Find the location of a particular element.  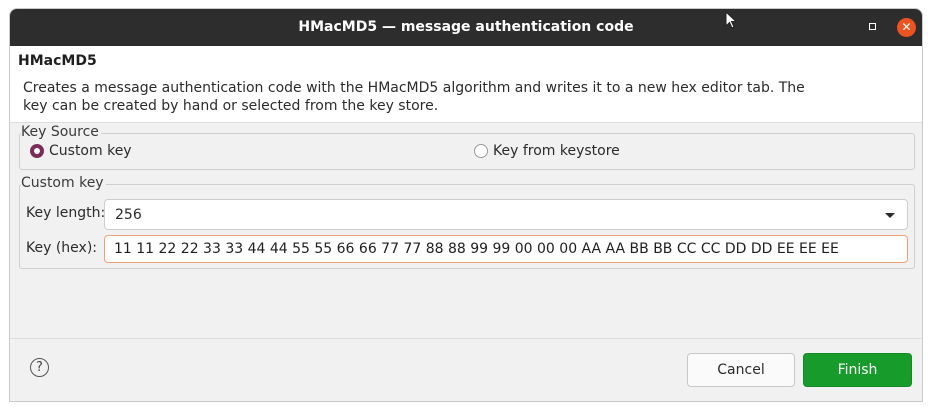

custom-key-radio-label: Custom key is located at coordinates (90, 151).